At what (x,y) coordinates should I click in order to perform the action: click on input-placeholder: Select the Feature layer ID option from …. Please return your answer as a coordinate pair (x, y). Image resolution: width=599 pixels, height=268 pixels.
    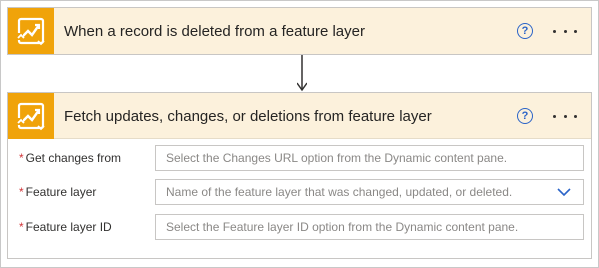
    Looking at the image, I should click on (342, 227).